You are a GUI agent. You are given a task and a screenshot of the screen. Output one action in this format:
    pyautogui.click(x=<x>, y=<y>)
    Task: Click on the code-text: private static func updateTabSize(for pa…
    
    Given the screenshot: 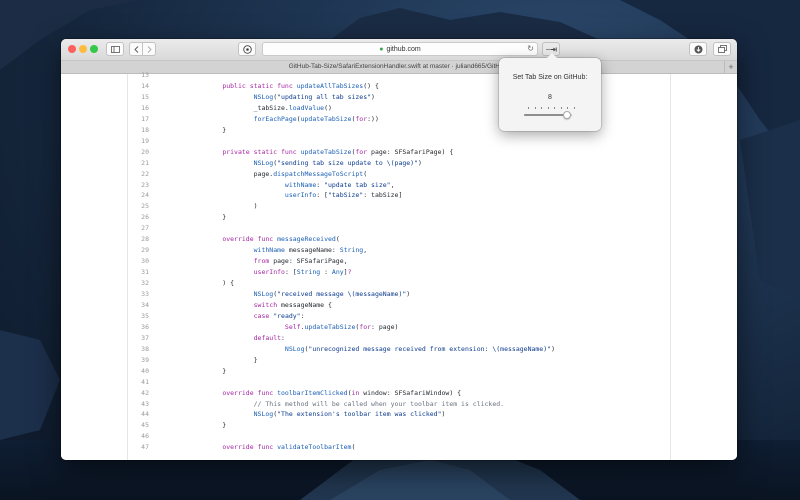 What is the action you would take?
    pyautogui.click(x=338, y=151)
    